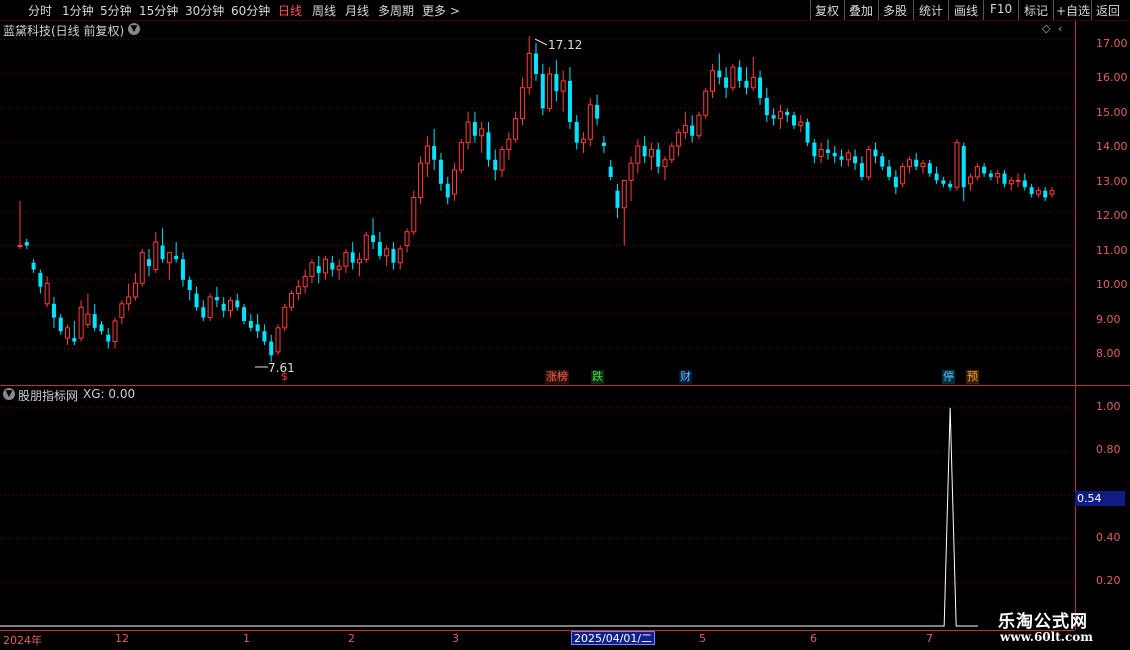  Describe the element at coordinates (827, 10) in the screenshot. I see `fuquan-button: 复权` at that location.